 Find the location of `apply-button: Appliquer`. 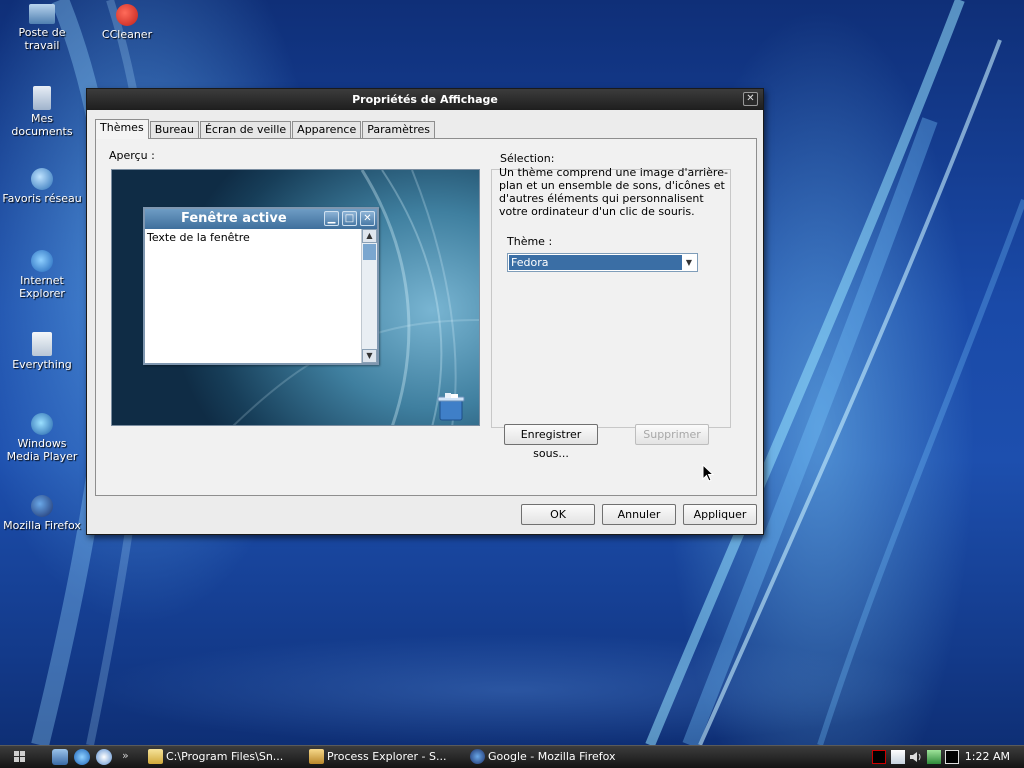

apply-button: Appliquer is located at coordinates (720, 514).